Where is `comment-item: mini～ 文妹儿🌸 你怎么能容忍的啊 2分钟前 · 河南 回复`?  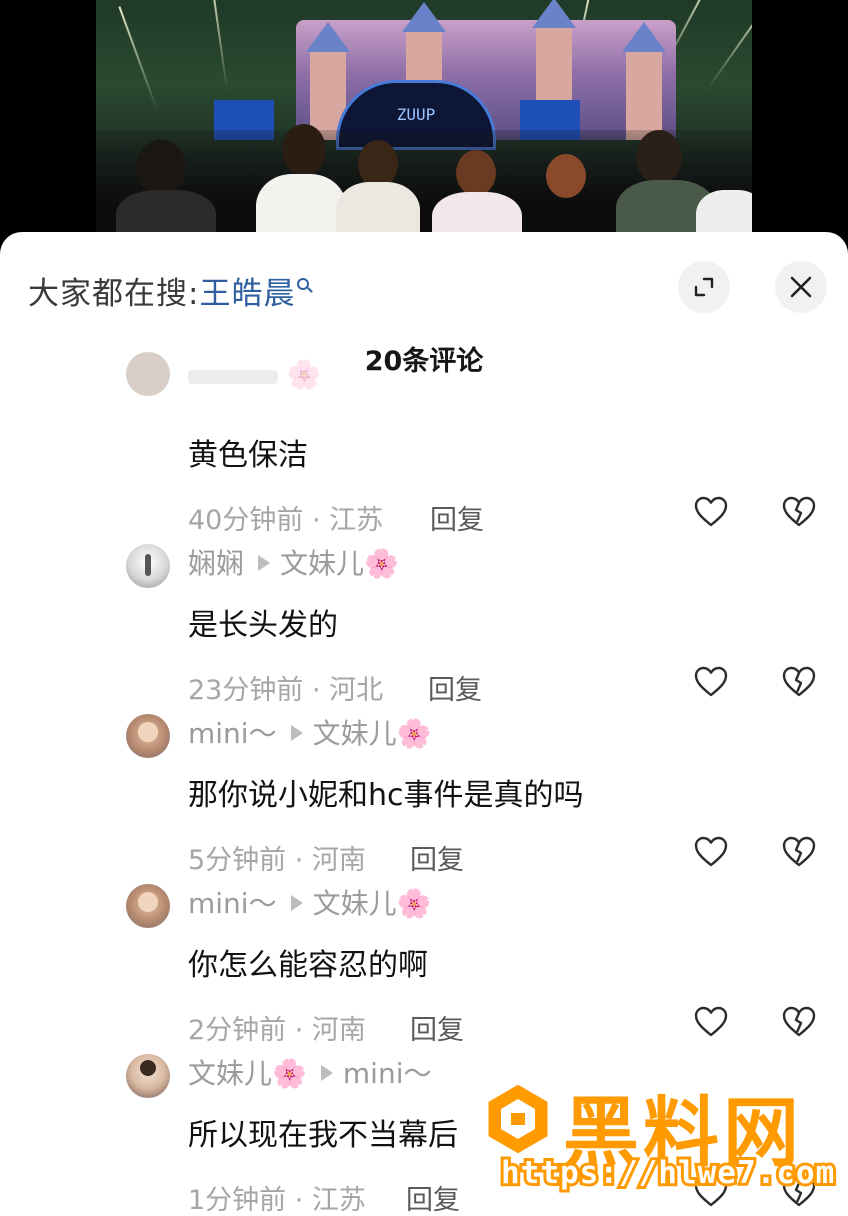
comment-item: mini～ 文妹儿🌸 你怎么能容忍的啊 2分钟前 · 河南 回复 is located at coordinates (424, 967).